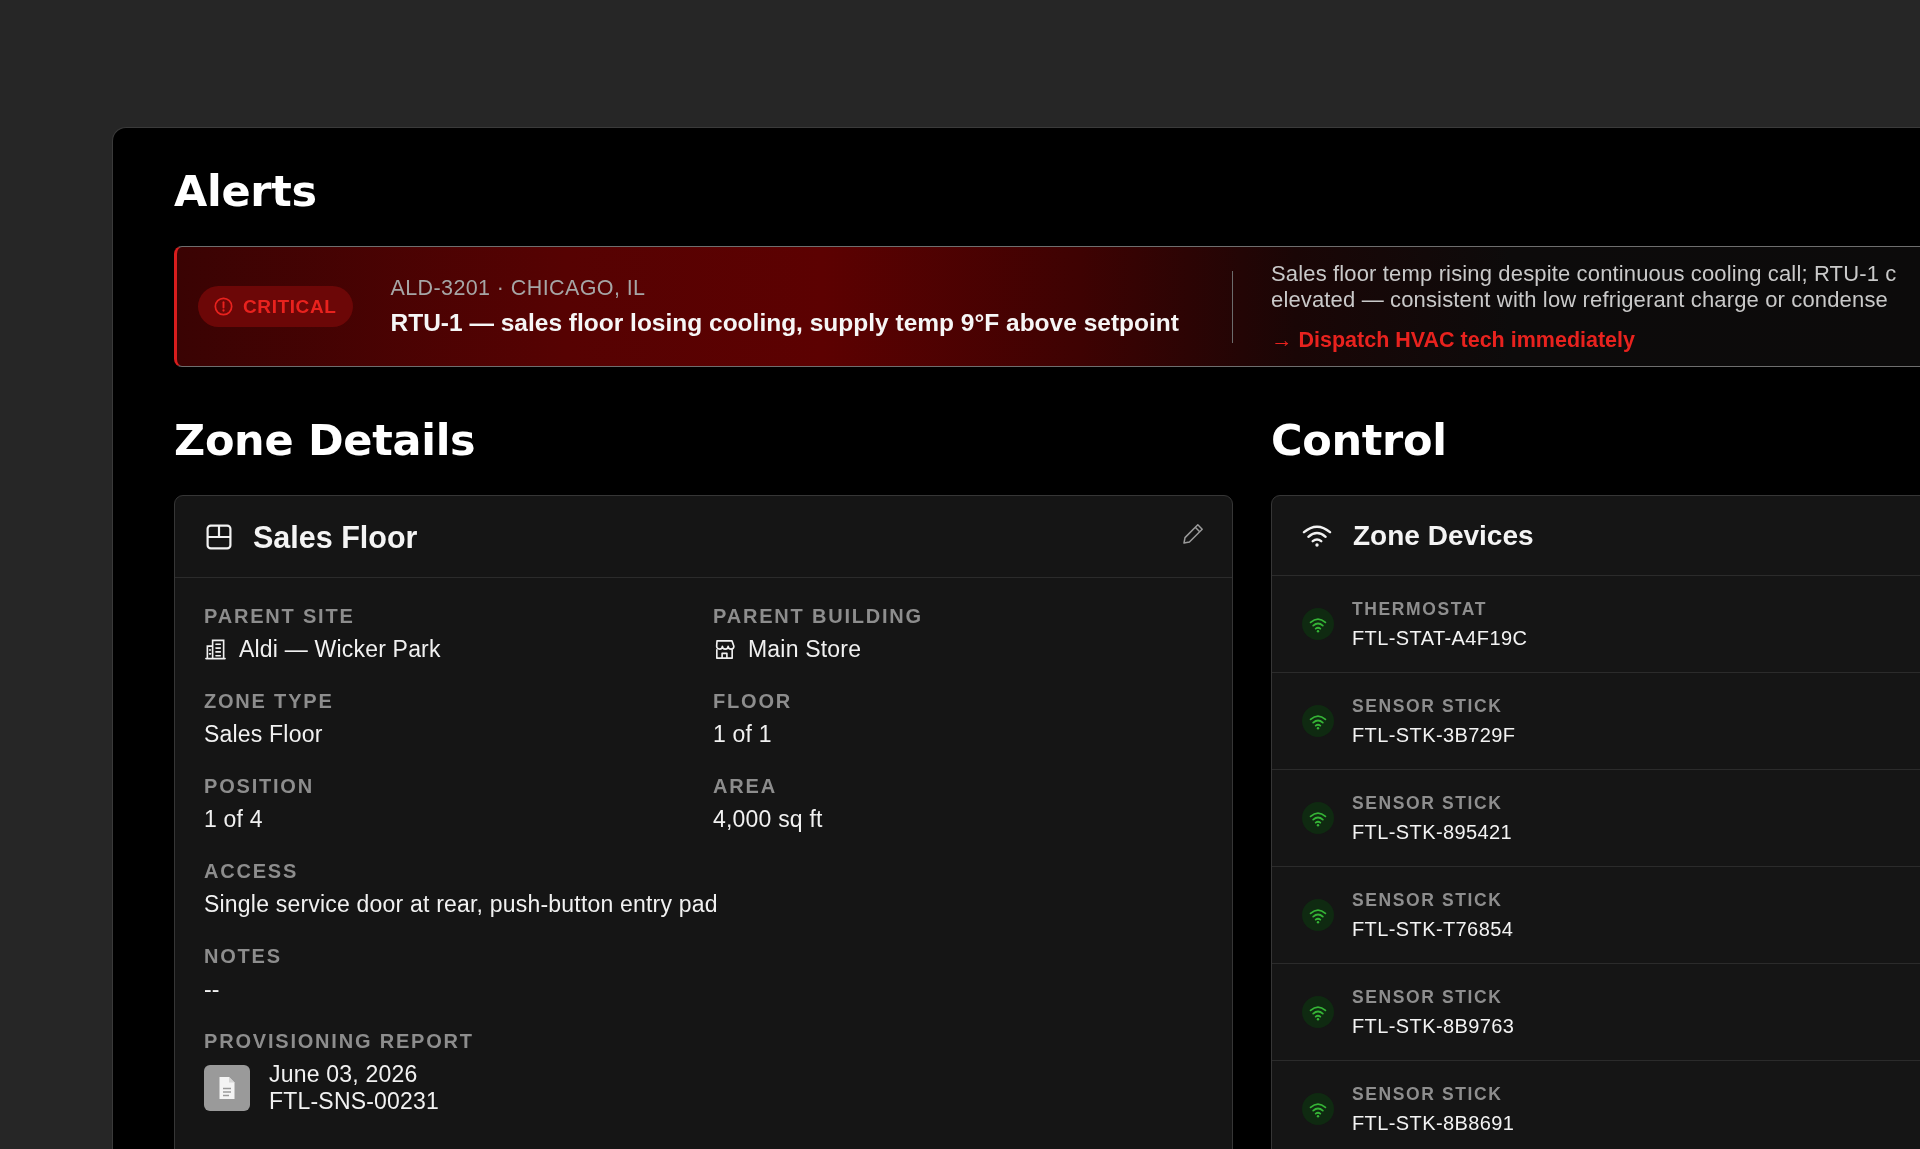 The height and width of the screenshot is (1149, 1920). I want to click on field-value: Main Store, so click(805, 649).